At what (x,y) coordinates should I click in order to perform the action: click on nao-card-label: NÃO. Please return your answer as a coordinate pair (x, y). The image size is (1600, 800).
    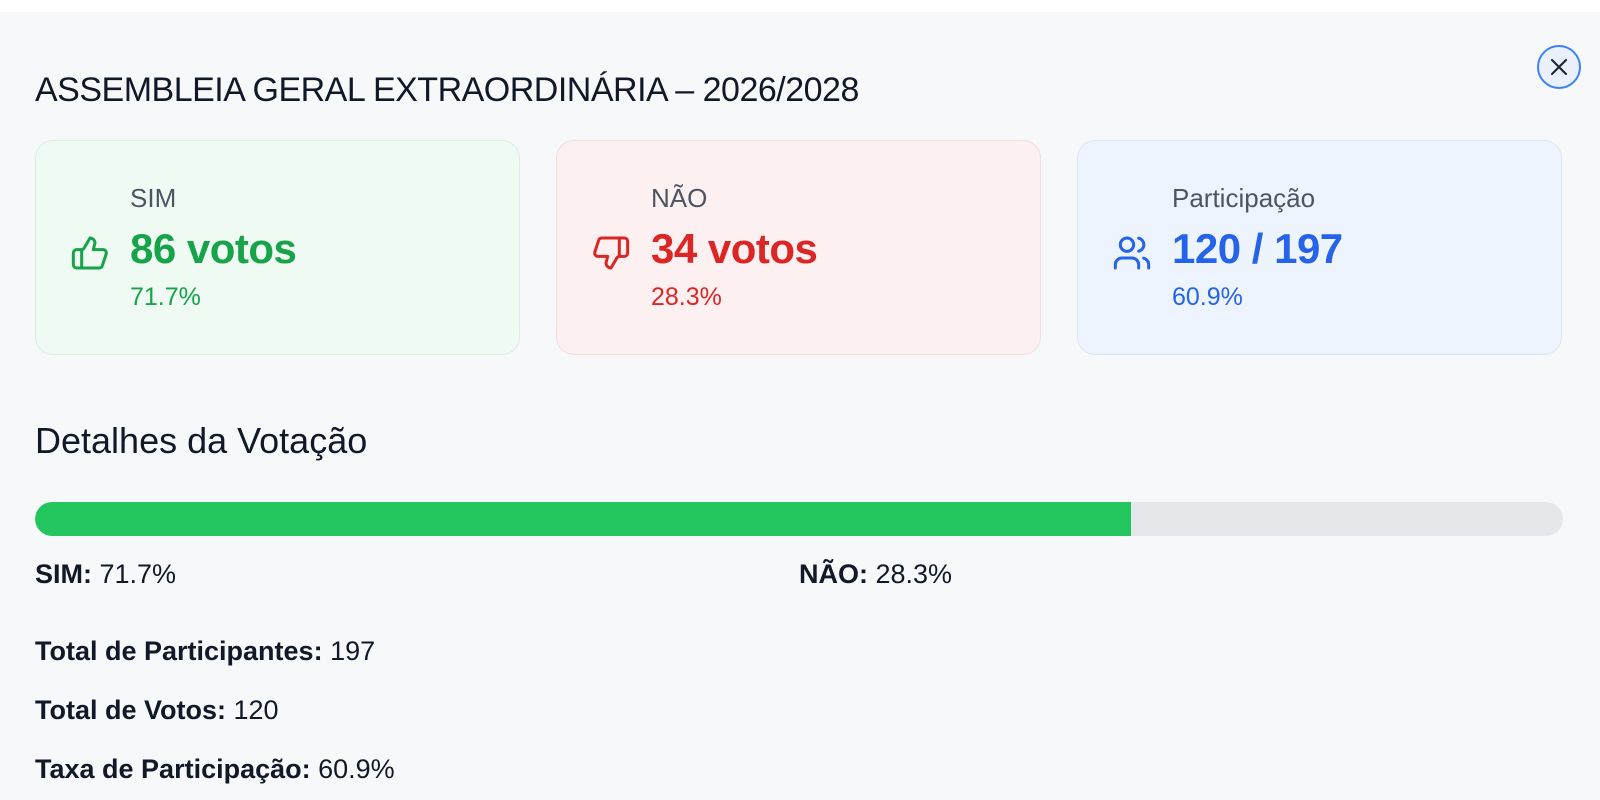
    Looking at the image, I should click on (679, 198).